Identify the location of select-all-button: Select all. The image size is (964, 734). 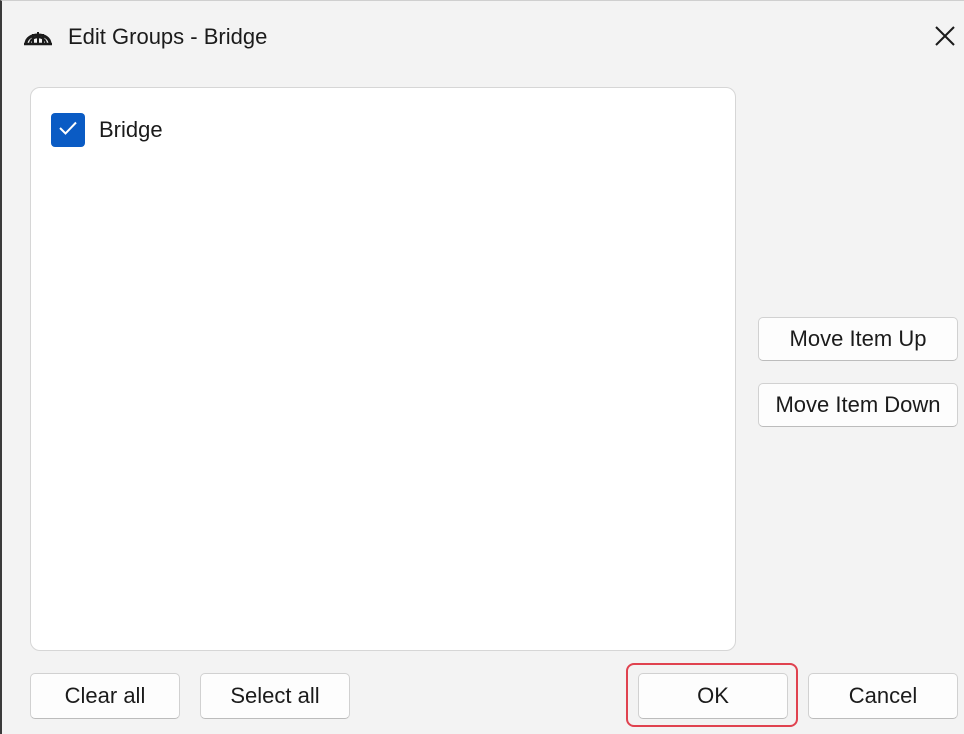
(275, 696).